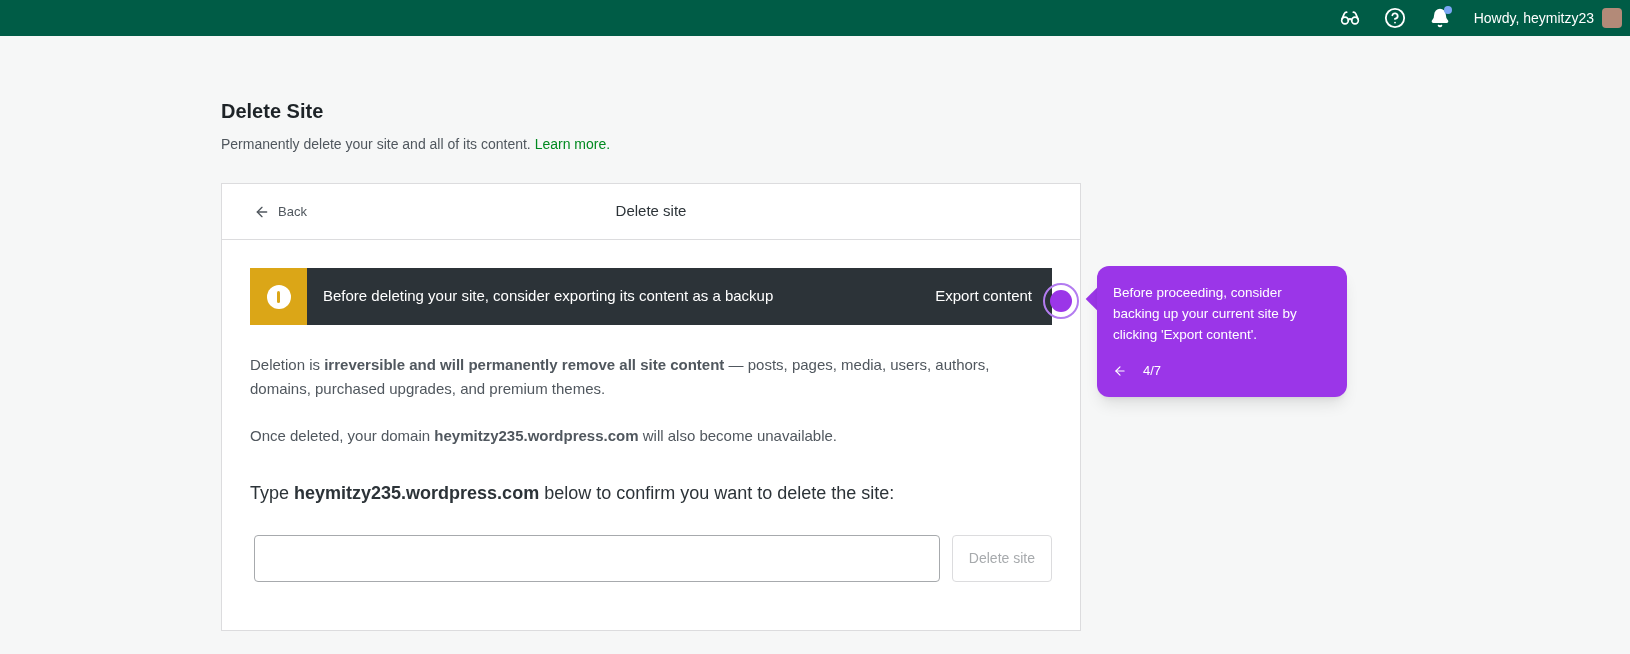 This screenshot has height=654, width=1630. Describe the element at coordinates (549, 296) in the screenshot. I see `notice-text: Before deleting your site, consider exporting its content as a backup` at that location.